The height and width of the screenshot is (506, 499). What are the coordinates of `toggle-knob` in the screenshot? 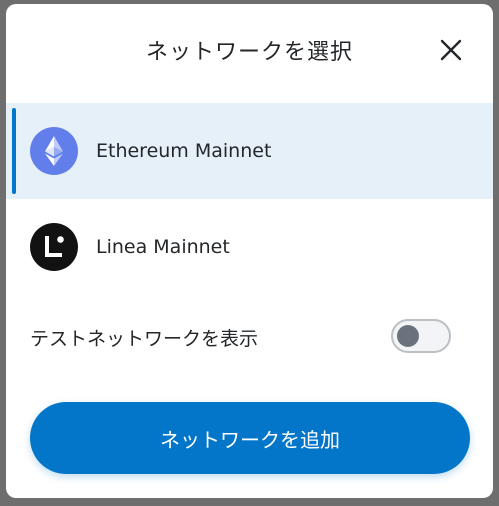 It's located at (408, 336).